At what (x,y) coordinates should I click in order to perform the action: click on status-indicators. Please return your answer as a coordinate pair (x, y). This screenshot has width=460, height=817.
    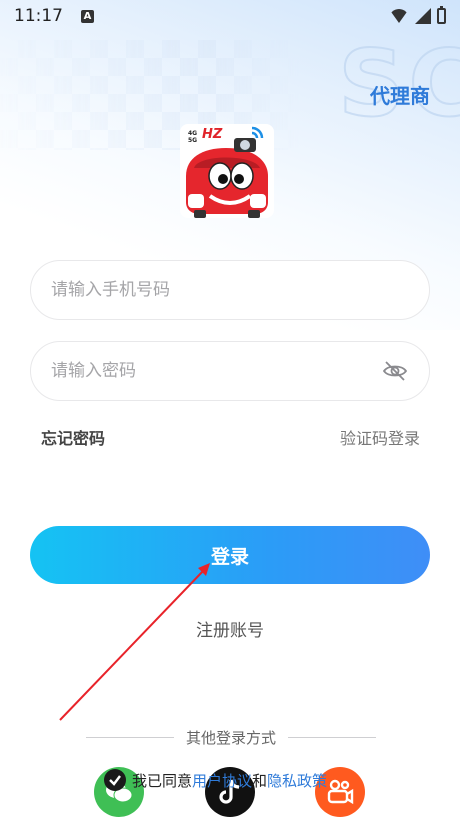
    Looking at the image, I should click on (417, 15).